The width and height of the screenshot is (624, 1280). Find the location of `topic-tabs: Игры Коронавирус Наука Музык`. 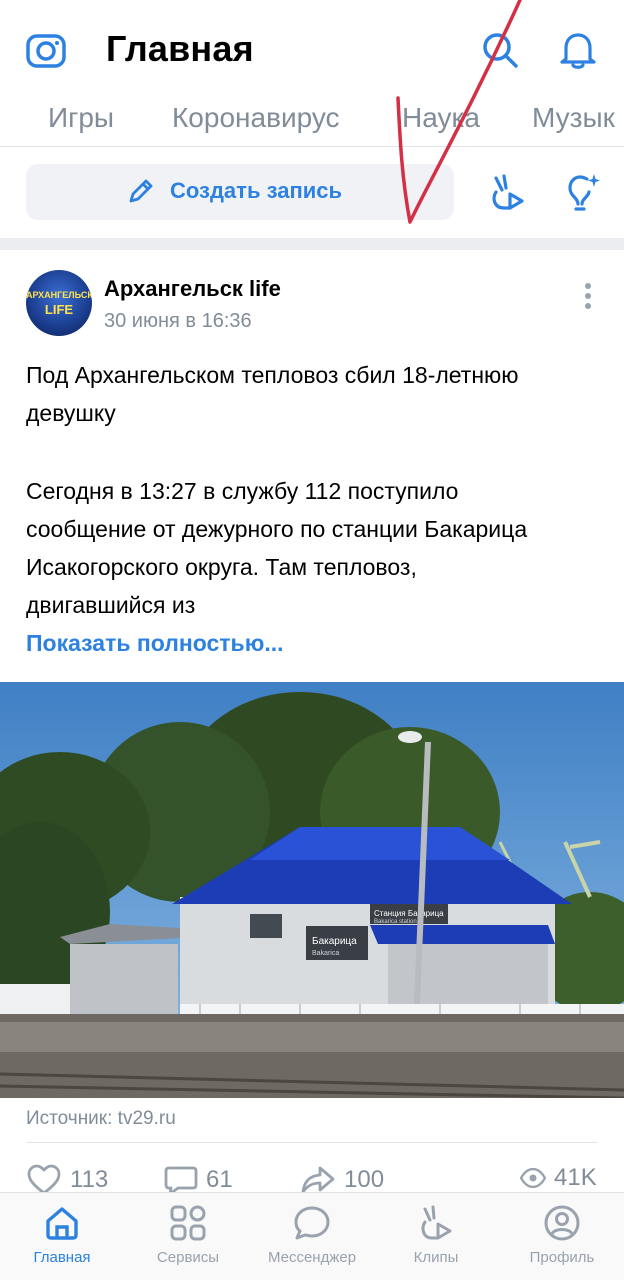

topic-tabs: Игры Коронавирус Наука Музык is located at coordinates (312, 120).